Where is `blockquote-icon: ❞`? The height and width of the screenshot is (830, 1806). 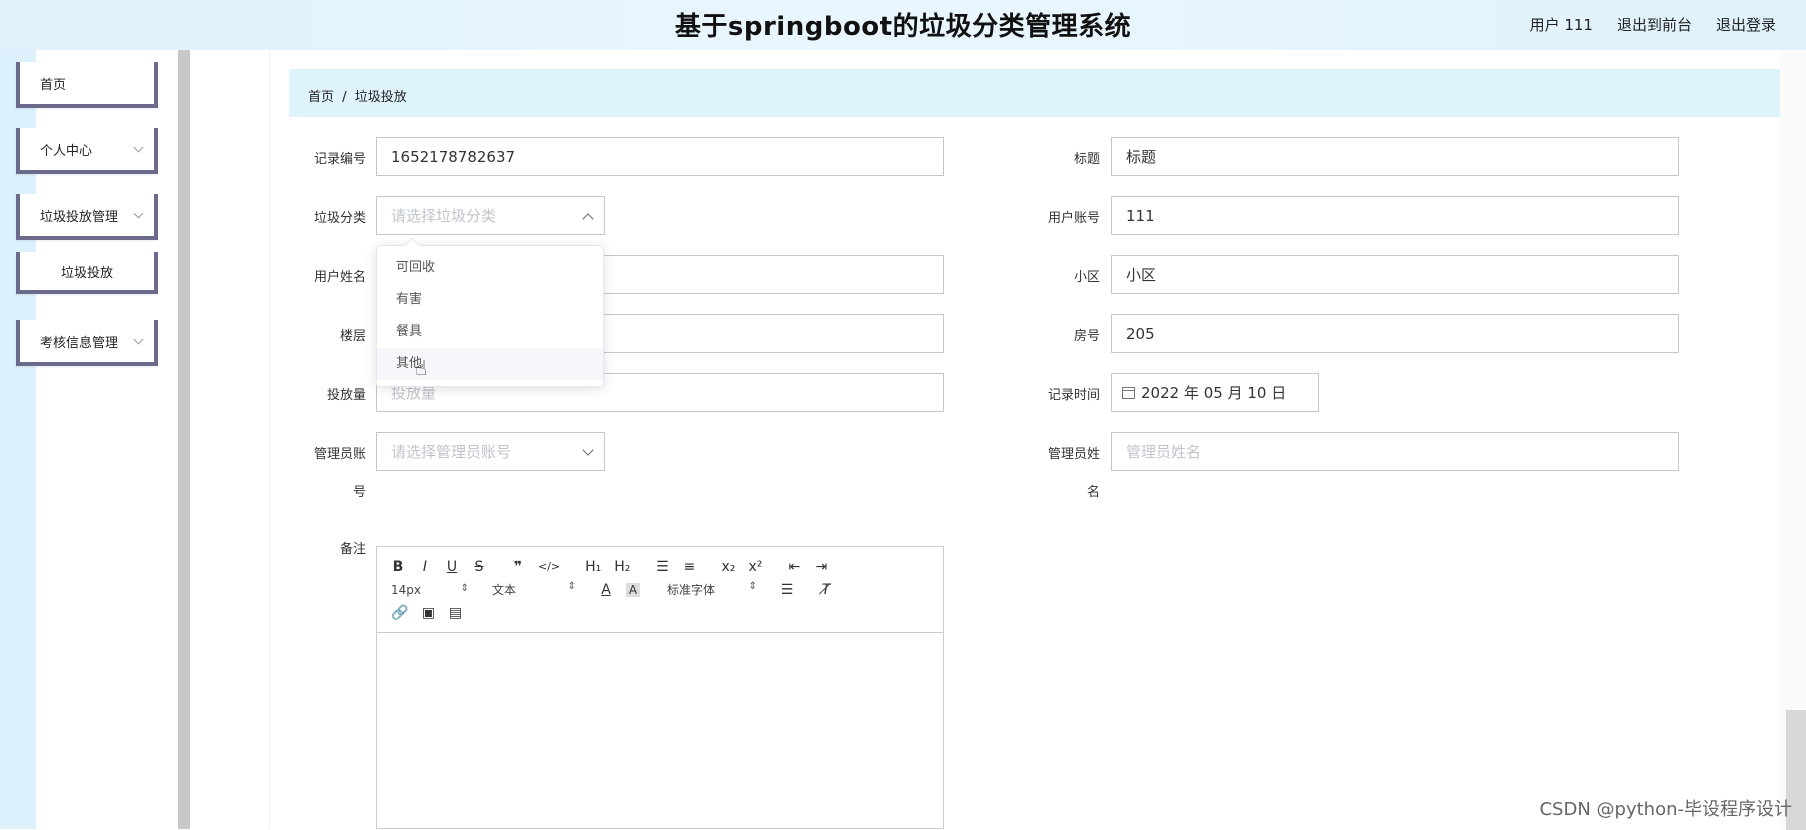
blockquote-icon: ❞ is located at coordinates (518, 567).